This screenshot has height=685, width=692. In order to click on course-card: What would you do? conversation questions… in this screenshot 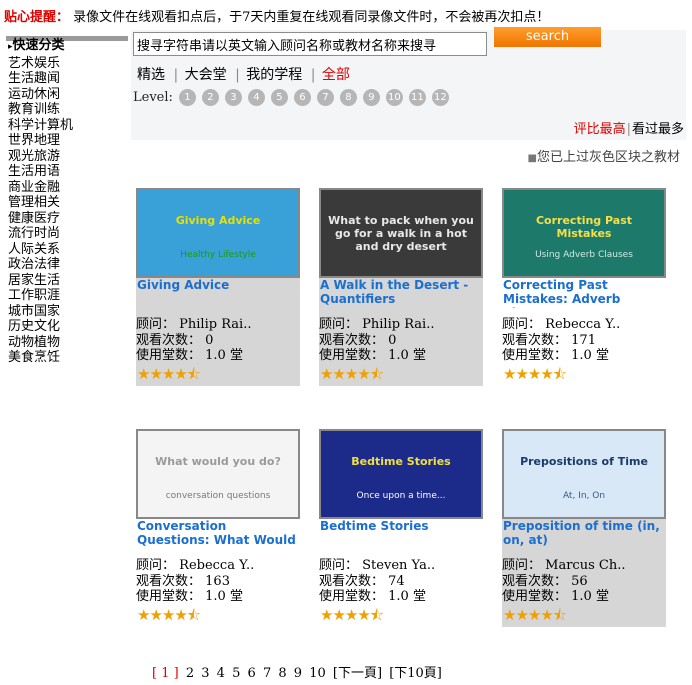, I will do `click(218, 528)`.